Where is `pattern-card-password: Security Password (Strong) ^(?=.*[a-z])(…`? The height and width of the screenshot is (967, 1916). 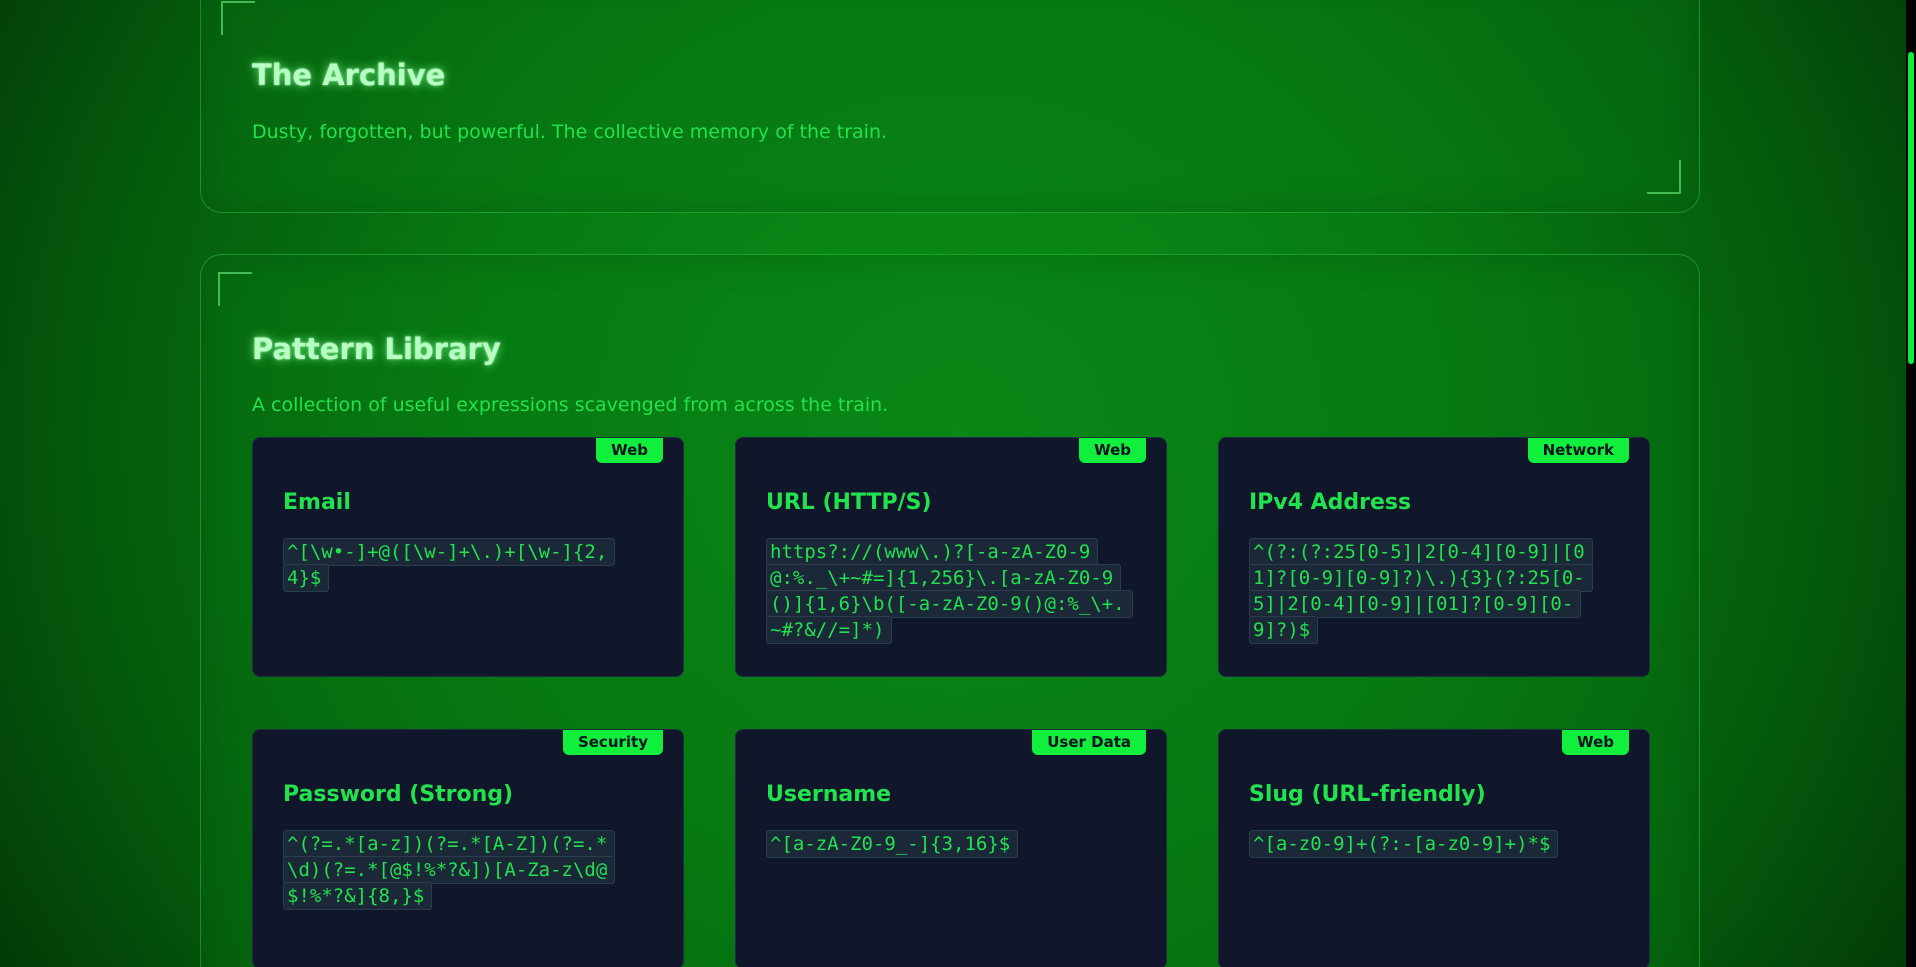
pattern-card-password: Security Password (Strong) ^(?=.*[a-z])(… is located at coordinates (468, 848).